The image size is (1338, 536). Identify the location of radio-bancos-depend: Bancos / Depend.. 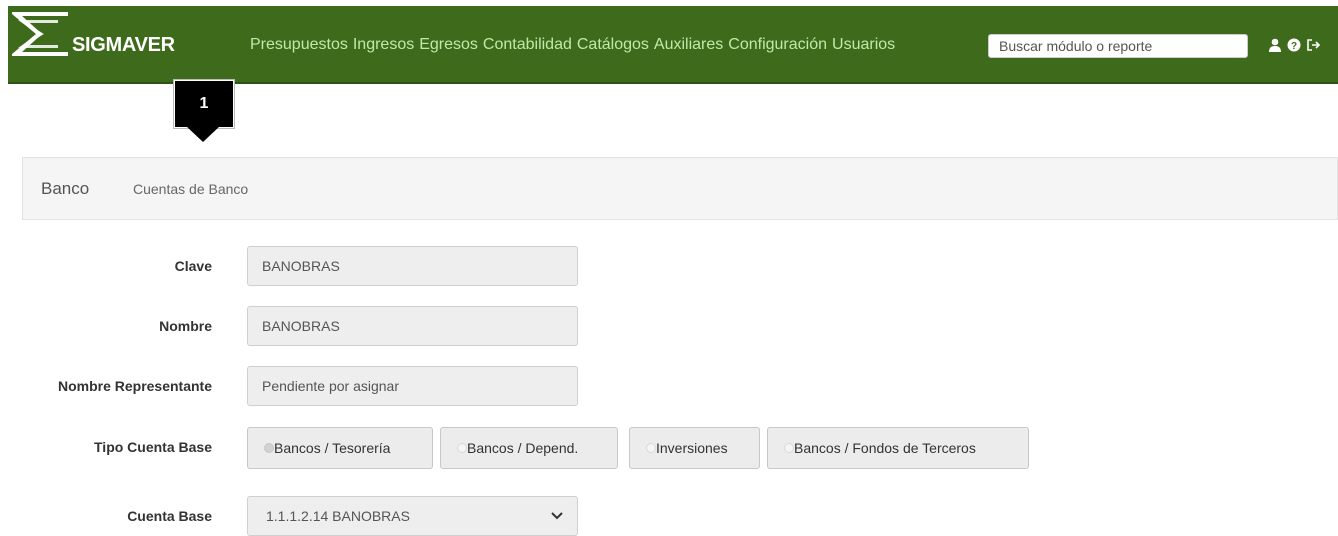
(529, 448).